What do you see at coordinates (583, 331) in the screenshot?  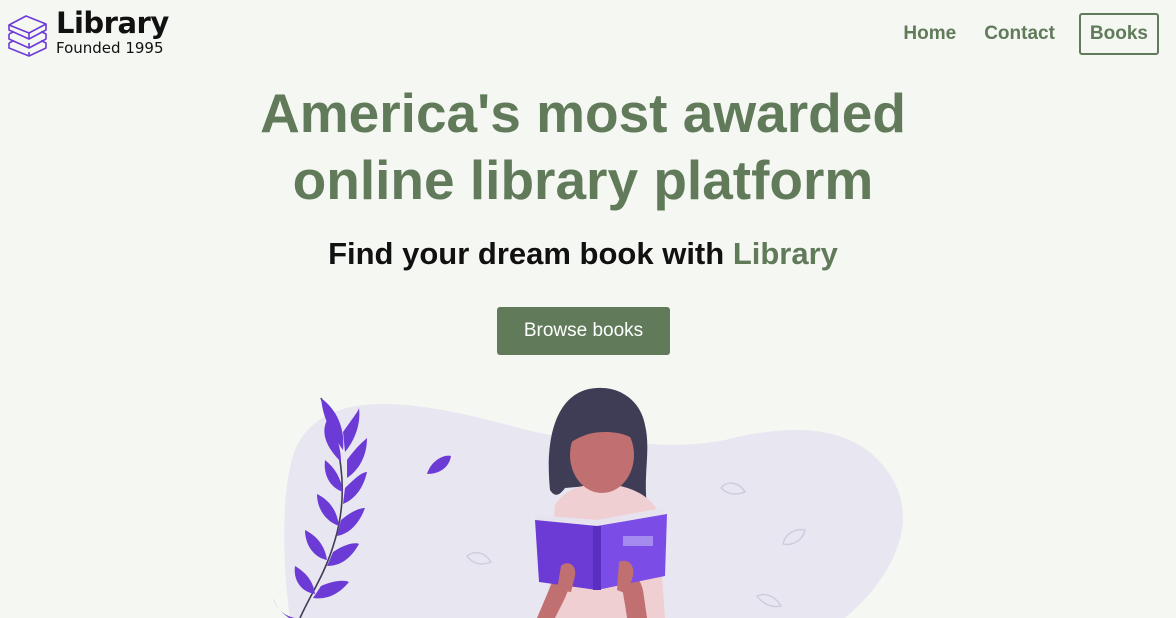 I see `browse-books-button: Browse books` at bounding box center [583, 331].